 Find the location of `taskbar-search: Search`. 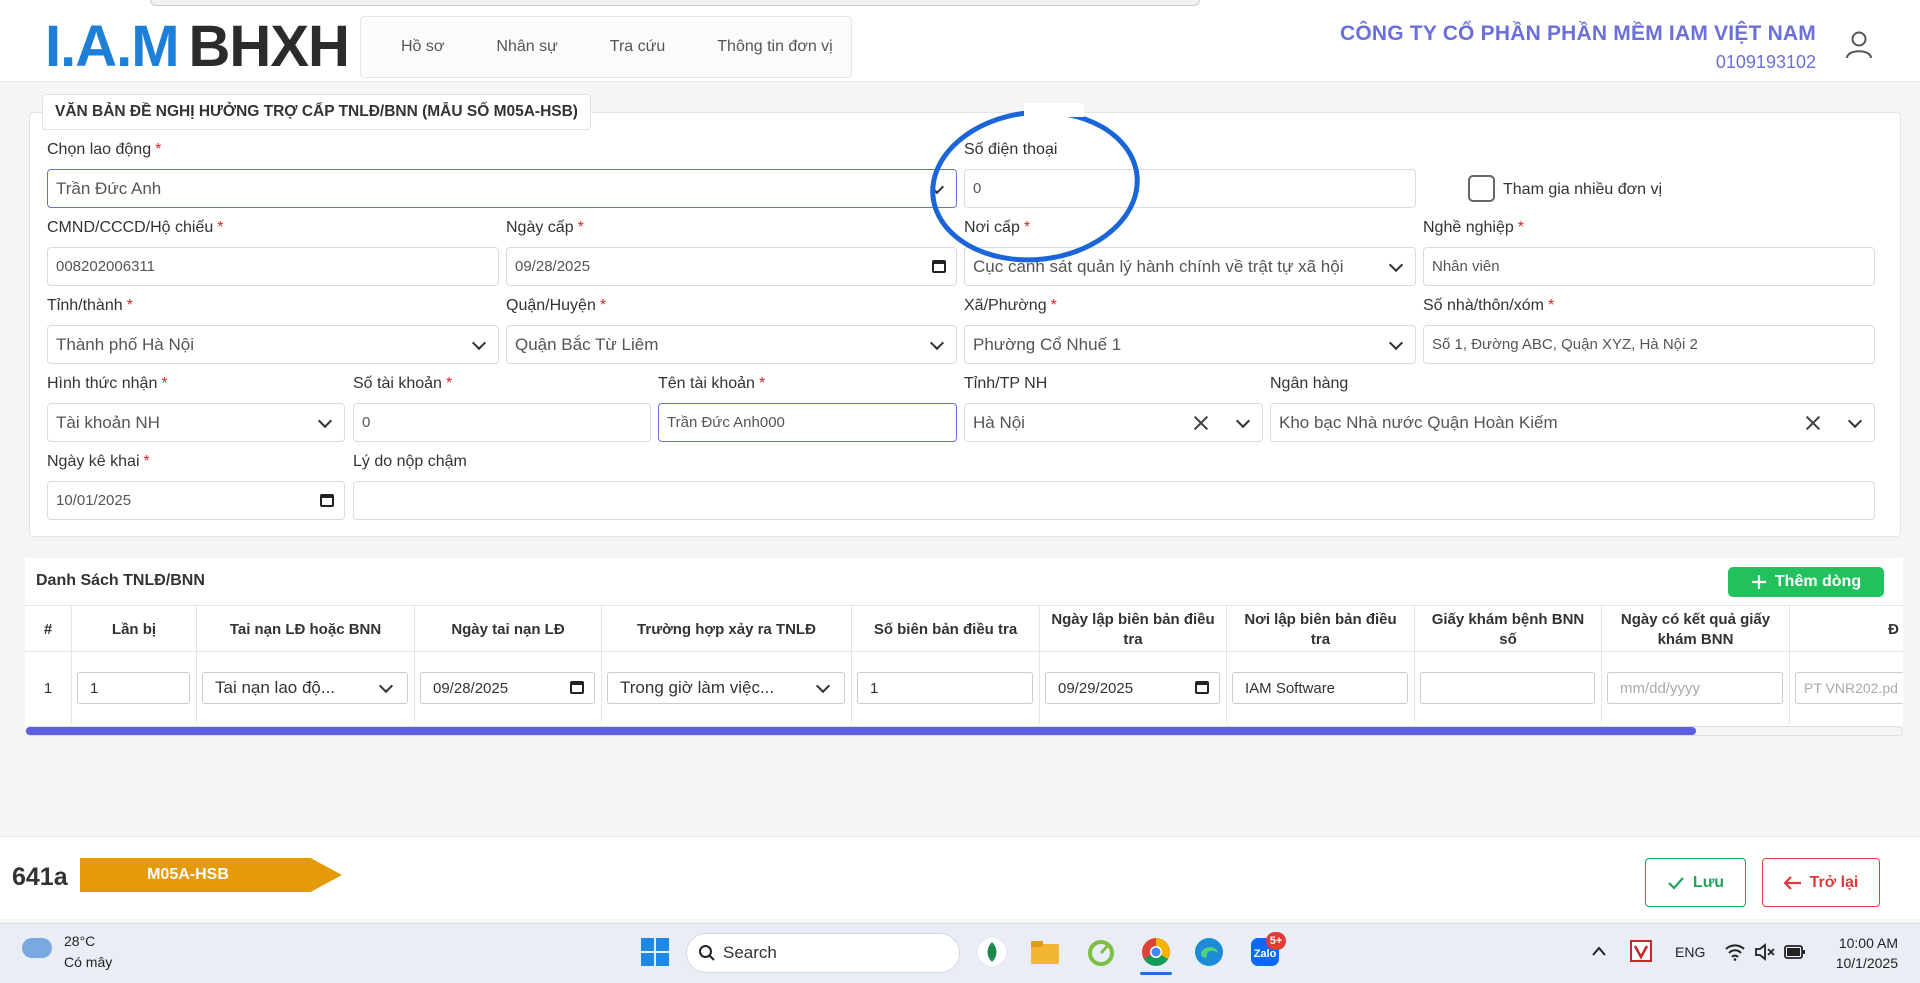

taskbar-search: Search is located at coordinates (823, 953).